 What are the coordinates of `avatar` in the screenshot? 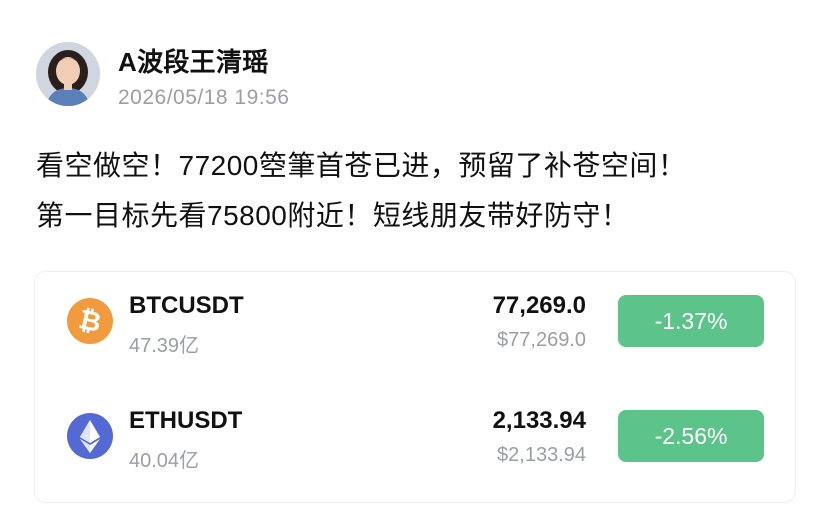 It's located at (68, 74).